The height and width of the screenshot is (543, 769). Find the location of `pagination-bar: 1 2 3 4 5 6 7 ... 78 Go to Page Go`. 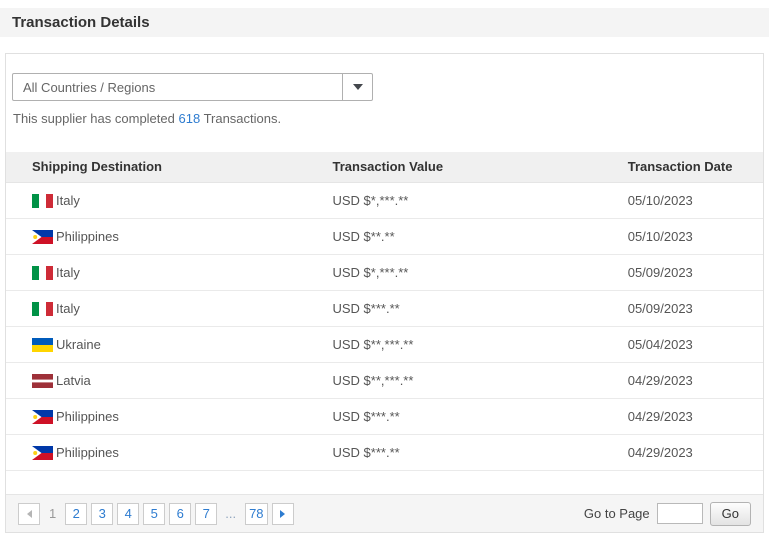

pagination-bar: 1 2 3 4 5 6 7 ... 78 Go to Page Go is located at coordinates (384, 513).